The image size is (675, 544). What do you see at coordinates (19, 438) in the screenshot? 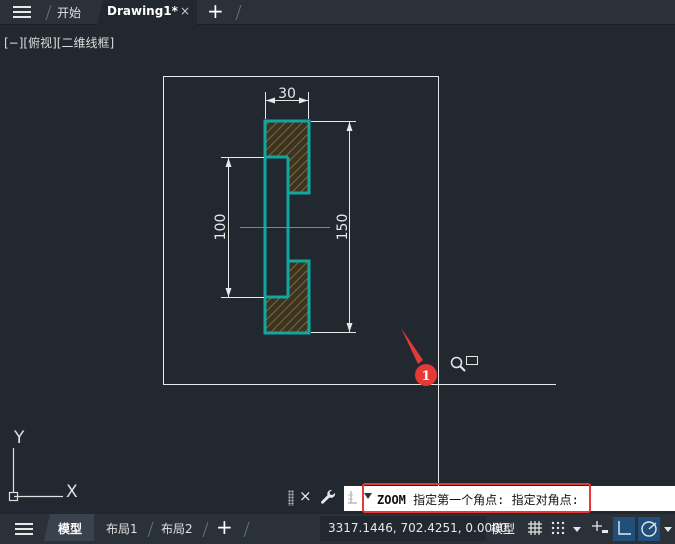
I see `ucs-y-label: Y` at bounding box center [19, 438].